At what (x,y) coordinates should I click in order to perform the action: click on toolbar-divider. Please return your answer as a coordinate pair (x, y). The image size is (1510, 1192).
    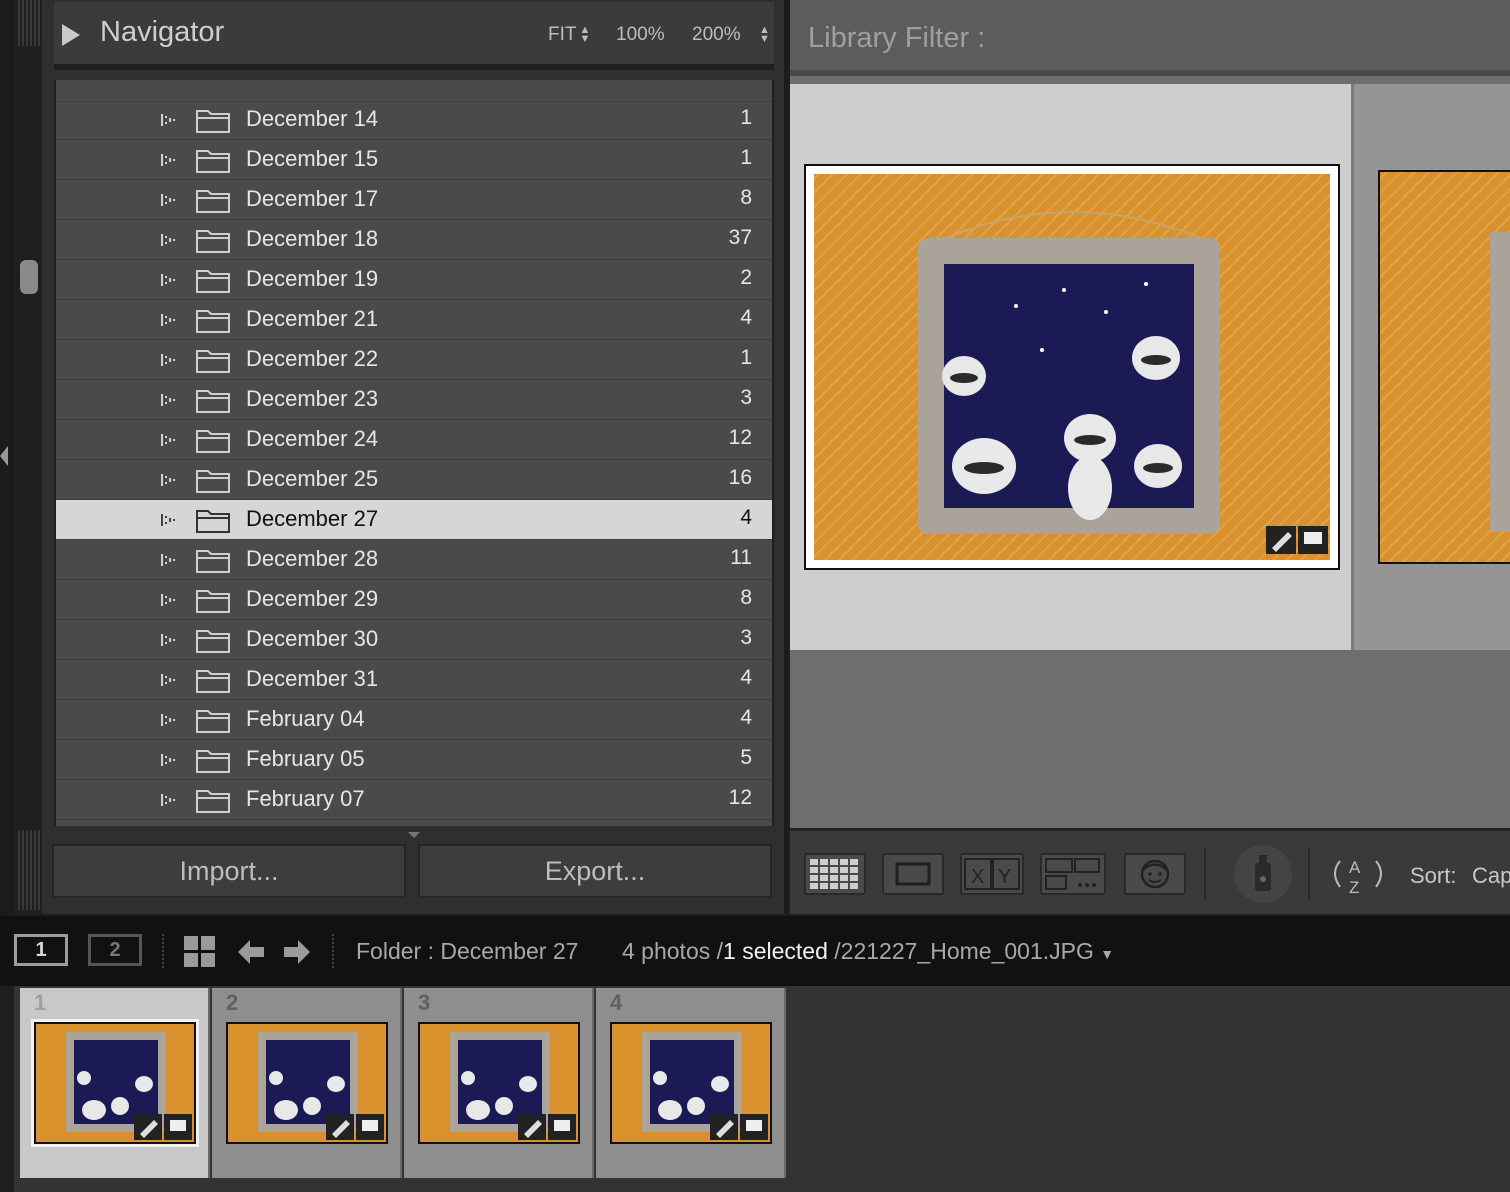
    Looking at the image, I should click on (1205, 874).